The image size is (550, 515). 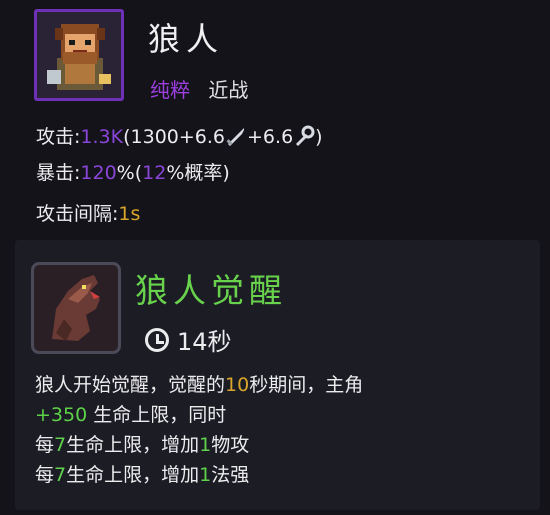 I want to click on desc-duration: 10, so click(x=237, y=385).